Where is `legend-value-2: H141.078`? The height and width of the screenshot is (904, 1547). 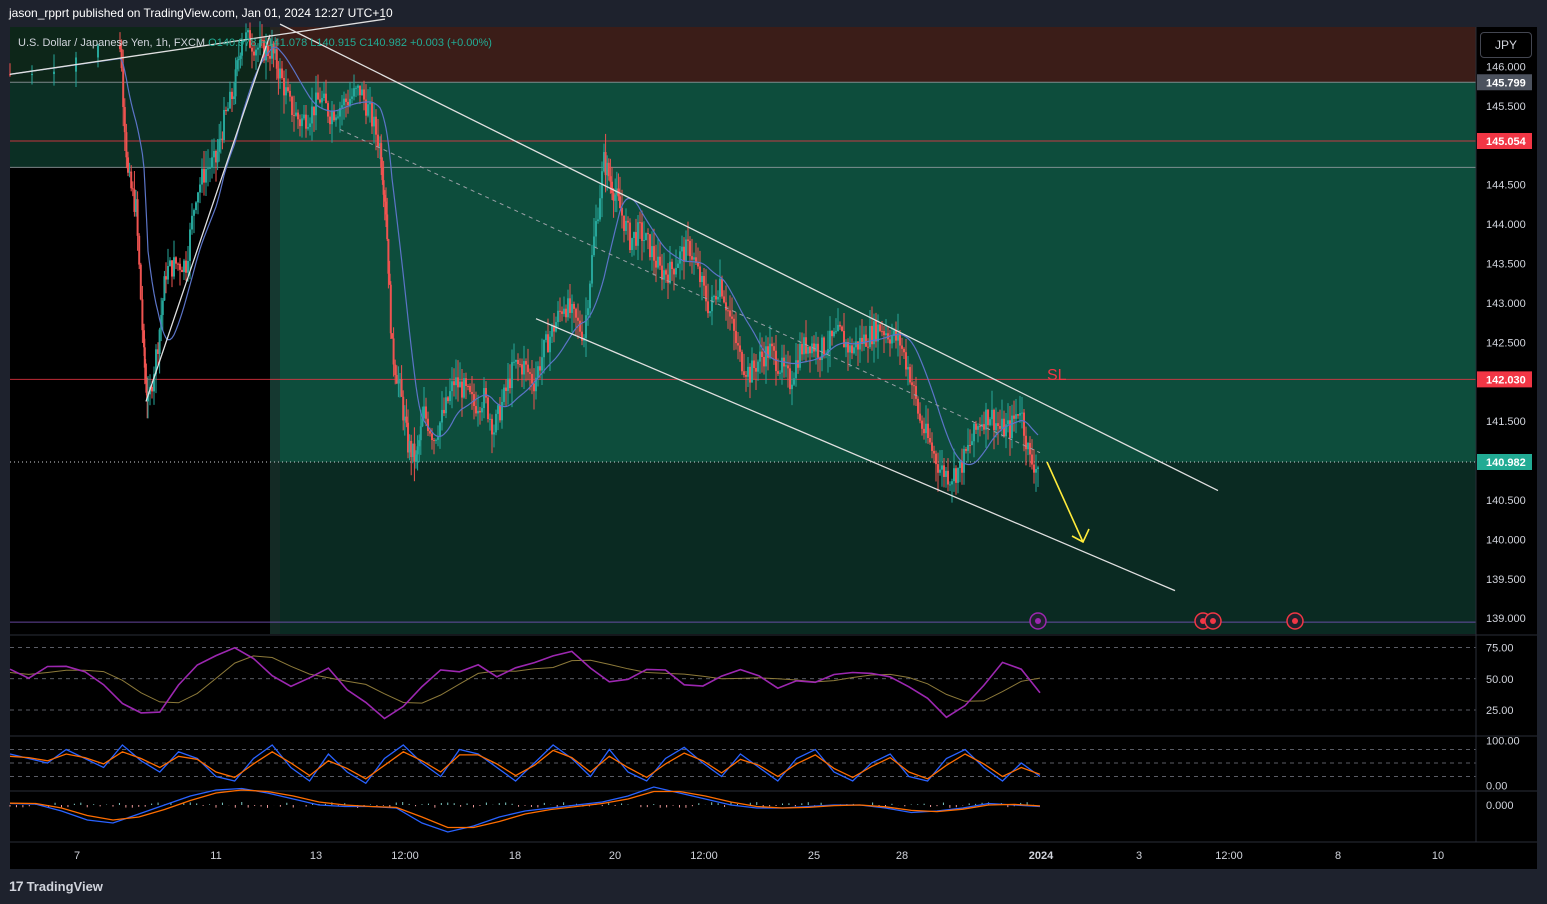
legend-value-2: H141.078 is located at coordinates (285, 43).